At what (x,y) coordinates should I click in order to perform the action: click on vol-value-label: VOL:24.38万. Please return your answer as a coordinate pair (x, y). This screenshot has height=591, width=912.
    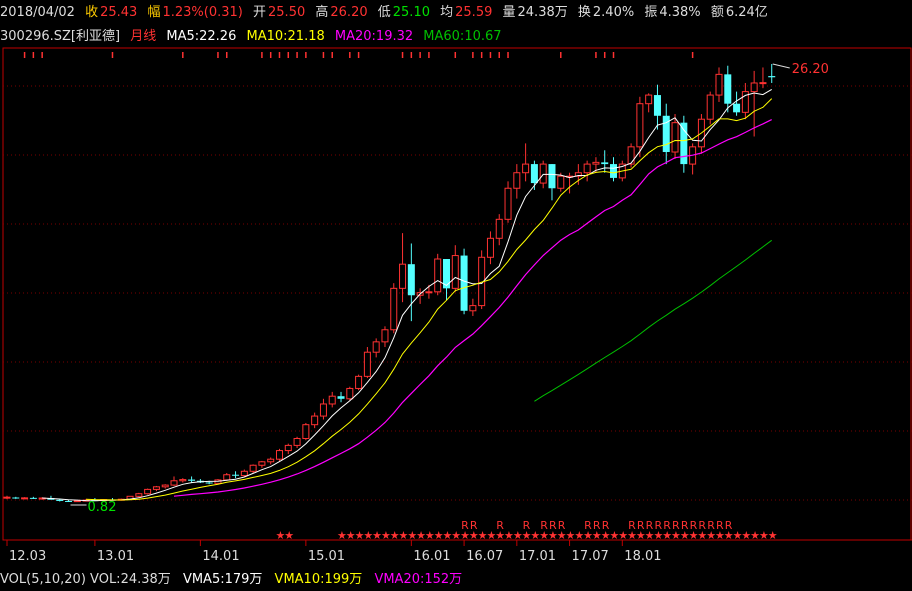
    Looking at the image, I should click on (130, 579).